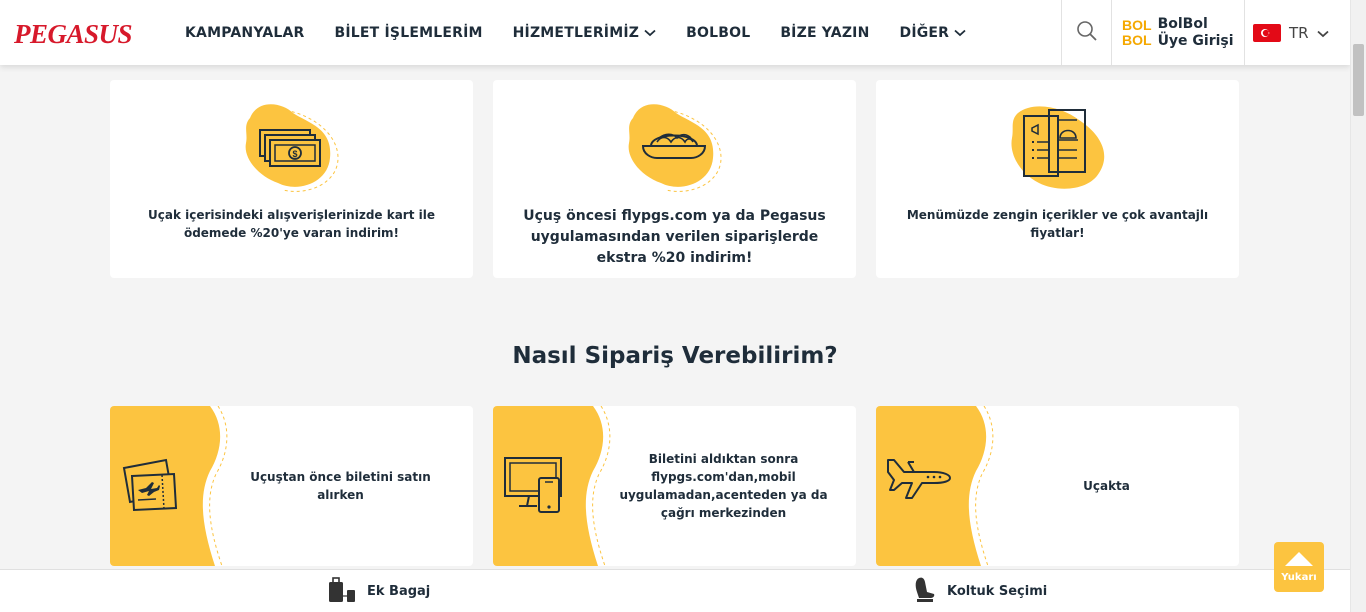  I want to click on seat-selection-button: Koltuk Seçimi, so click(980, 591).